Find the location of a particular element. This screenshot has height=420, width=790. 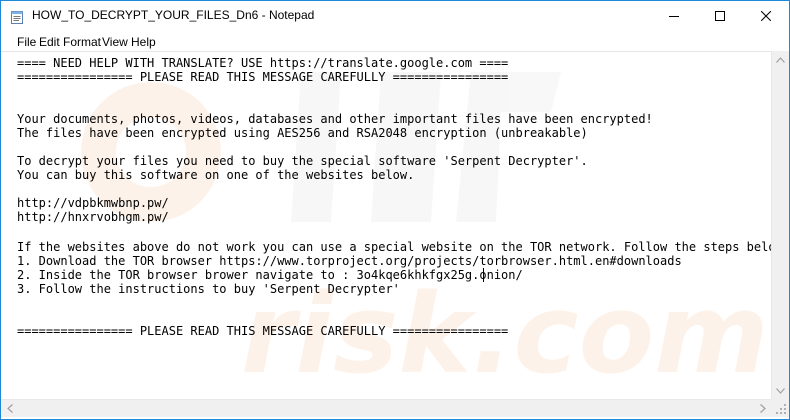

menu-format: Format is located at coordinates (82, 42).